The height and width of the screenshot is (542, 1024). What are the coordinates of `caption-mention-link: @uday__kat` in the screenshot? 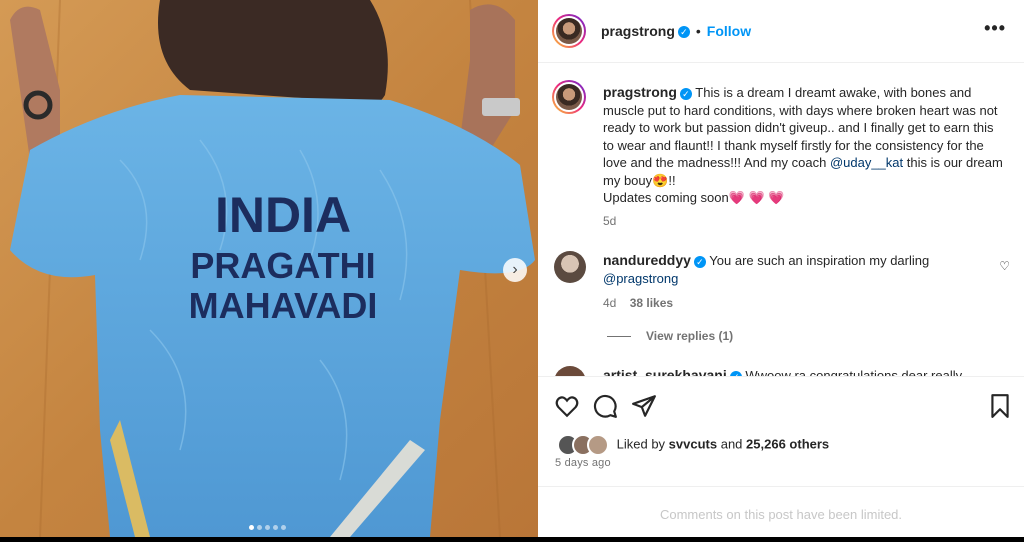 It's located at (866, 162).